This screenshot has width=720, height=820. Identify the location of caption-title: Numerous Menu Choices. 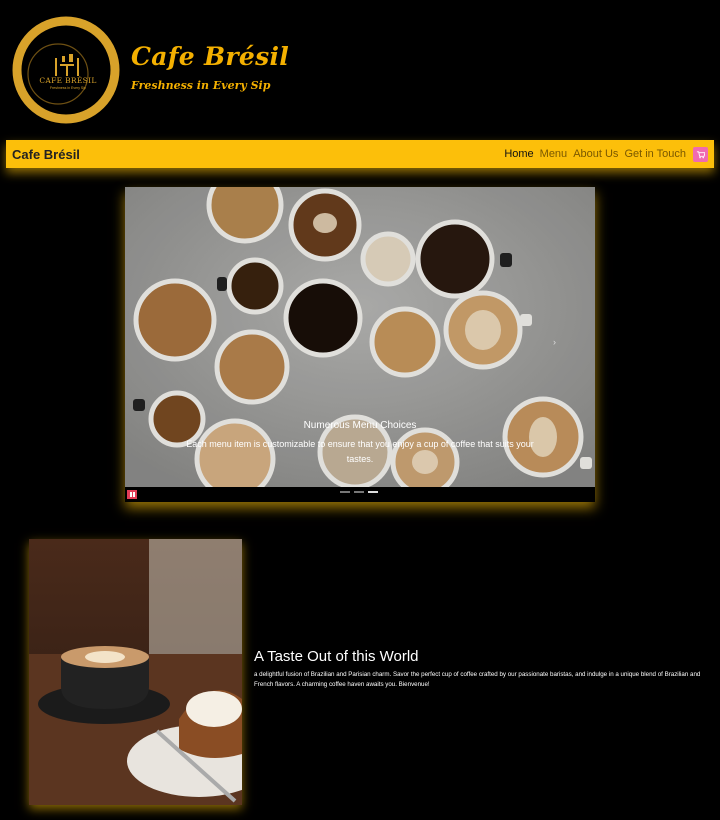
(360, 425).